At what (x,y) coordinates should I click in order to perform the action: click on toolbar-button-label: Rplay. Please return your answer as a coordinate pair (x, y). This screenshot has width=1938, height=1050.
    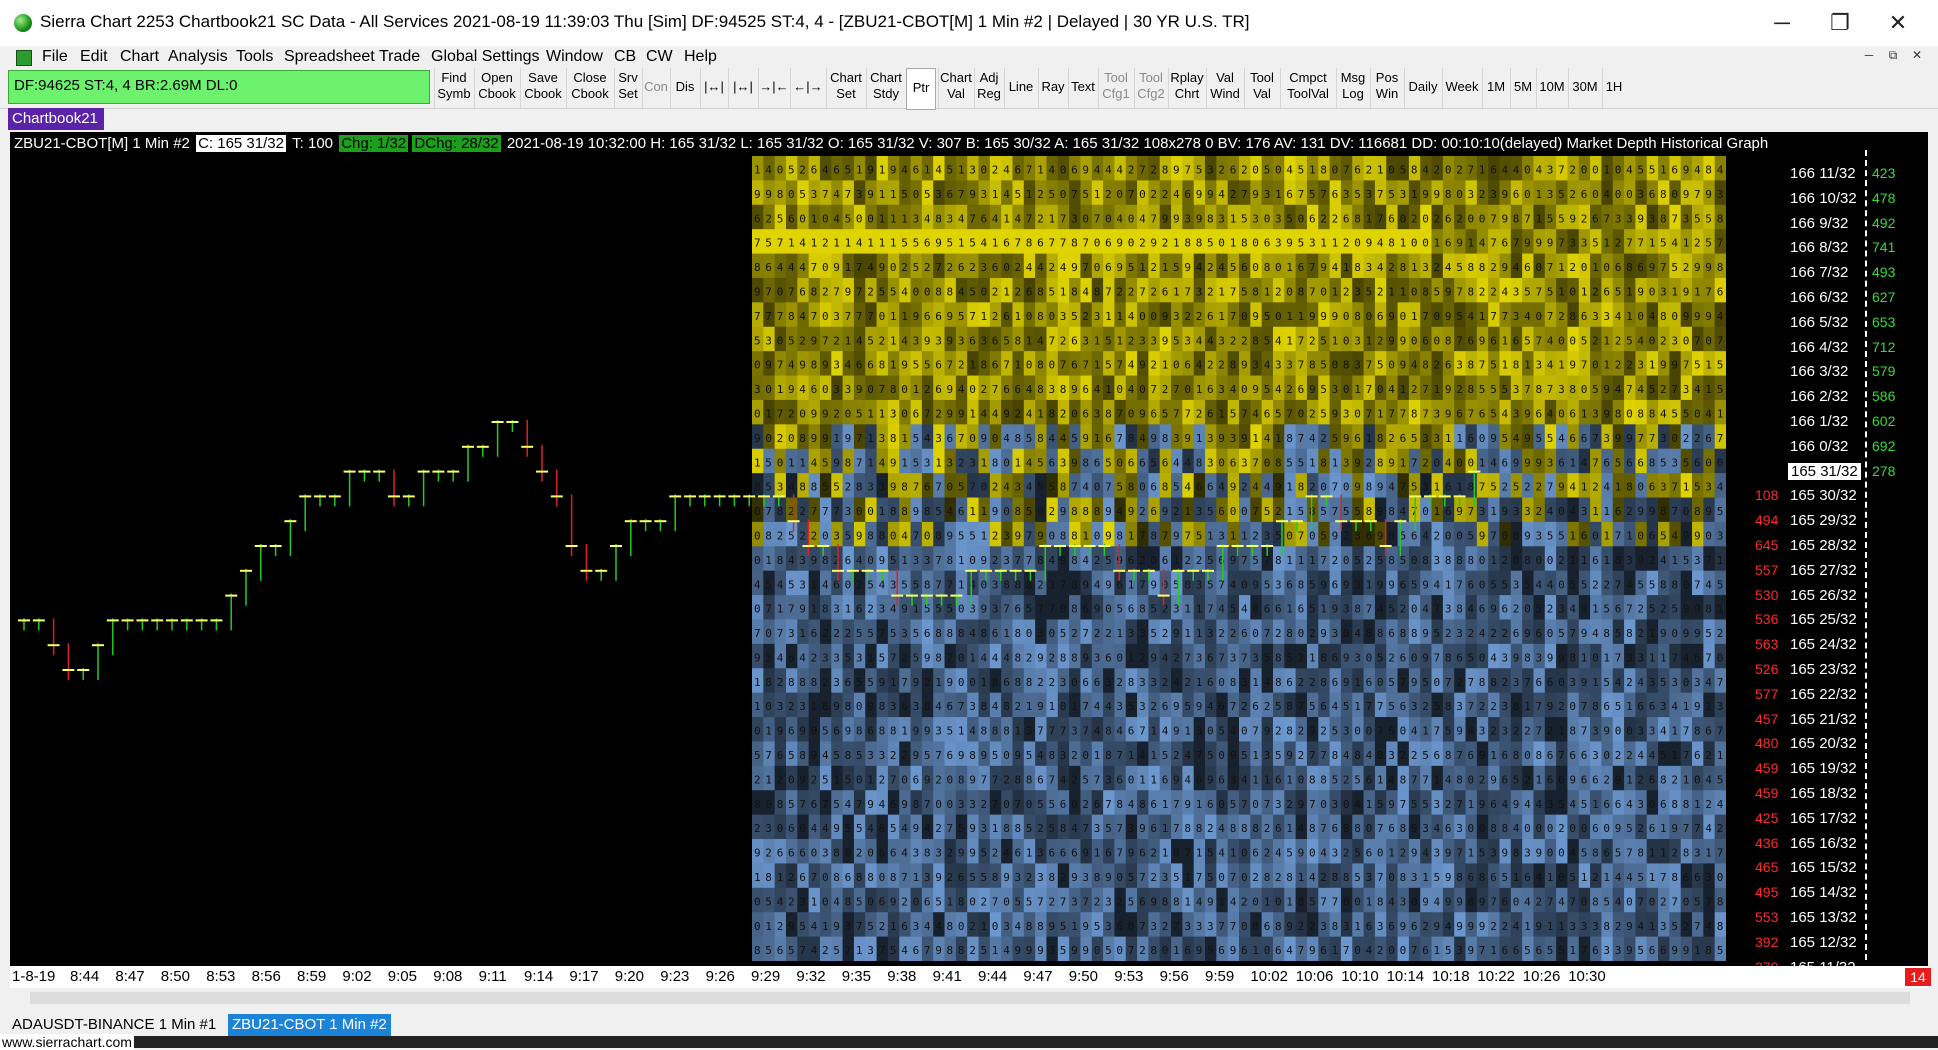
    Looking at the image, I should click on (1187, 78).